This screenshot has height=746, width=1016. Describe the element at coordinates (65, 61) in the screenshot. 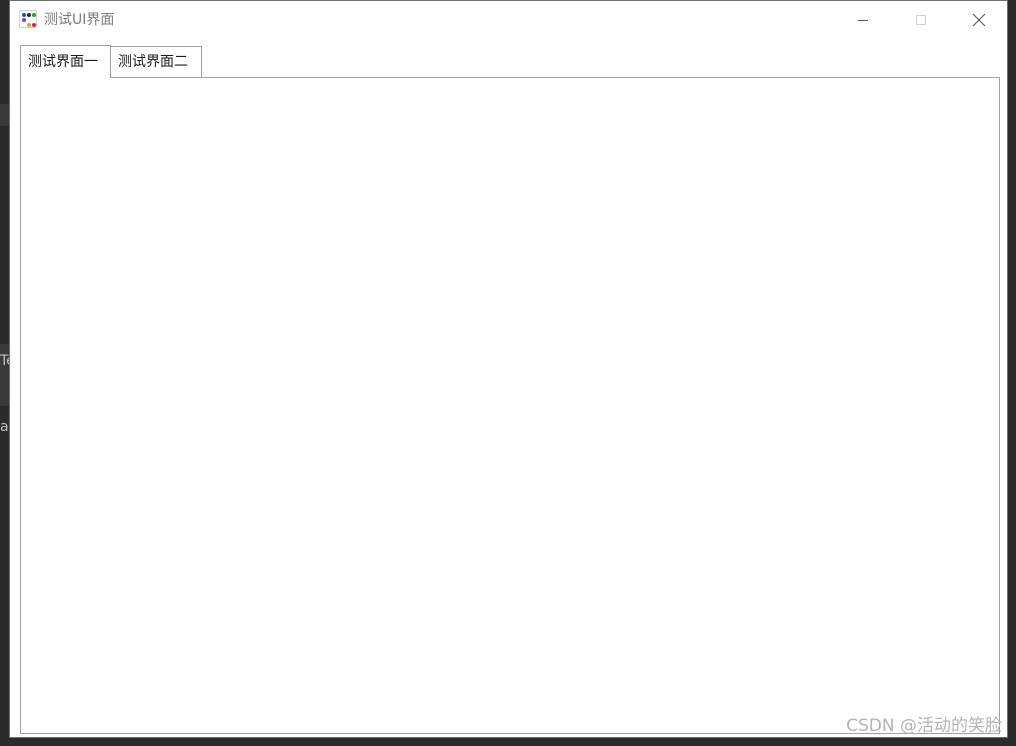

I see `tab-test-screen-1: 测试界面一` at that location.